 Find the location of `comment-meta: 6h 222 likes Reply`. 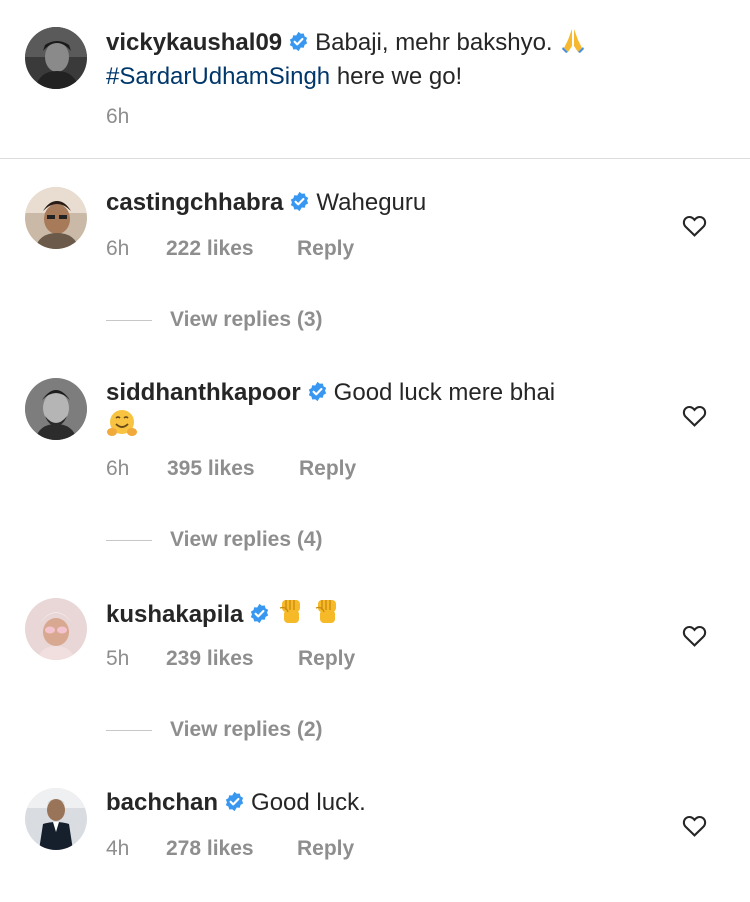

comment-meta: 6h 222 likes Reply is located at coordinates (230, 249).